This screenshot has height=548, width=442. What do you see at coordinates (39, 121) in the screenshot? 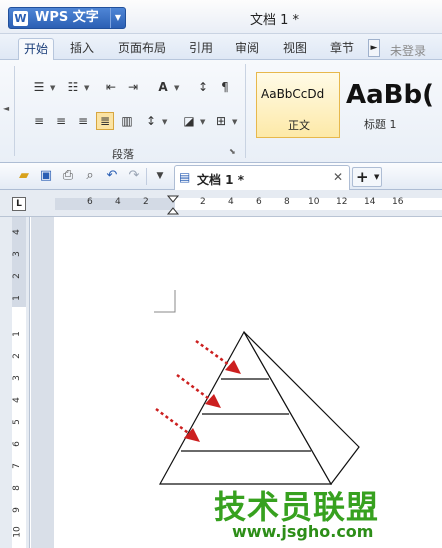
I see `align-left-icon: ≡` at bounding box center [39, 121].